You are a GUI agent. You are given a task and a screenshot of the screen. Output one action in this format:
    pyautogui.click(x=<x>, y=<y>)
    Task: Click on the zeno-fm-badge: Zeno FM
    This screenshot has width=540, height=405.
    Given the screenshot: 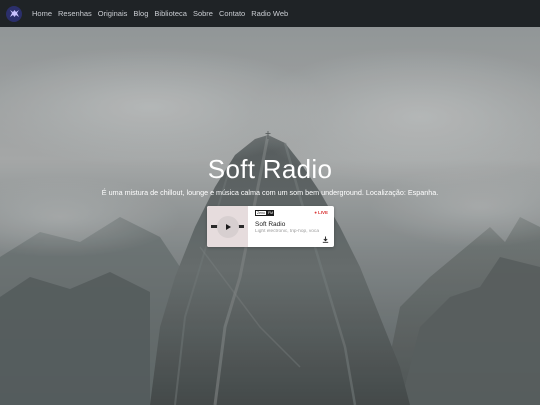 What is the action you would take?
    pyautogui.click(x=265, y=213)
    